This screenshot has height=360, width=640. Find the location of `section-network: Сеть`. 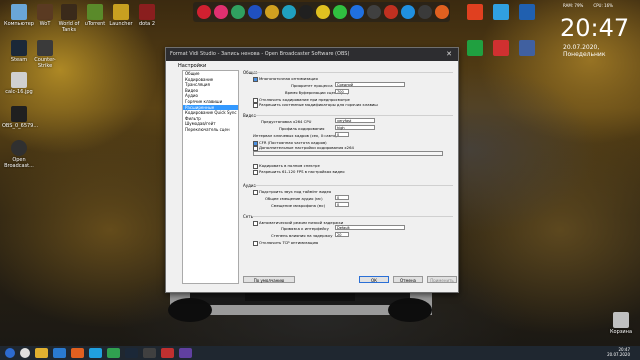

section-network: Сеть is located at coordinates (248, 216).